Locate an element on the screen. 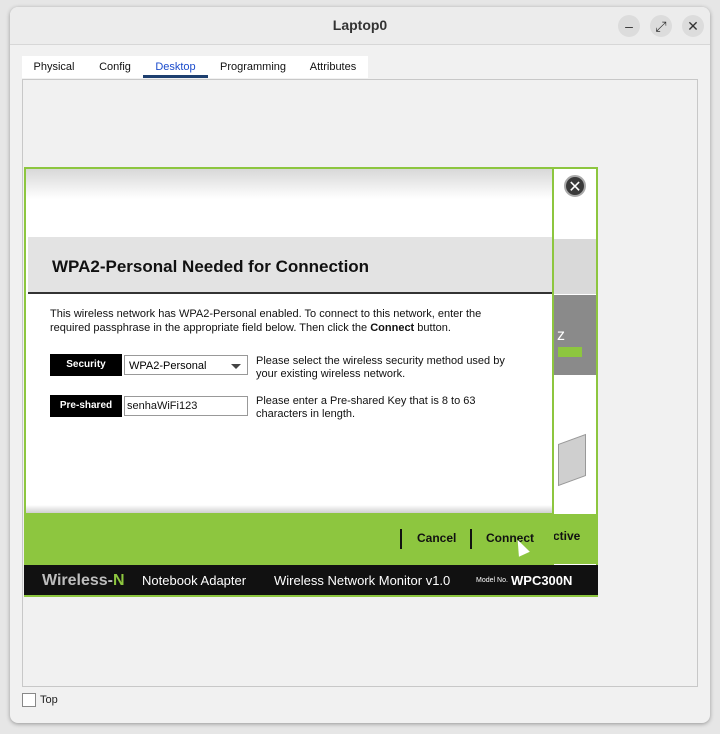 This screenshot has width=720, height=734. psk-label: Pre-shared Key is located at coordinates (86, 414).